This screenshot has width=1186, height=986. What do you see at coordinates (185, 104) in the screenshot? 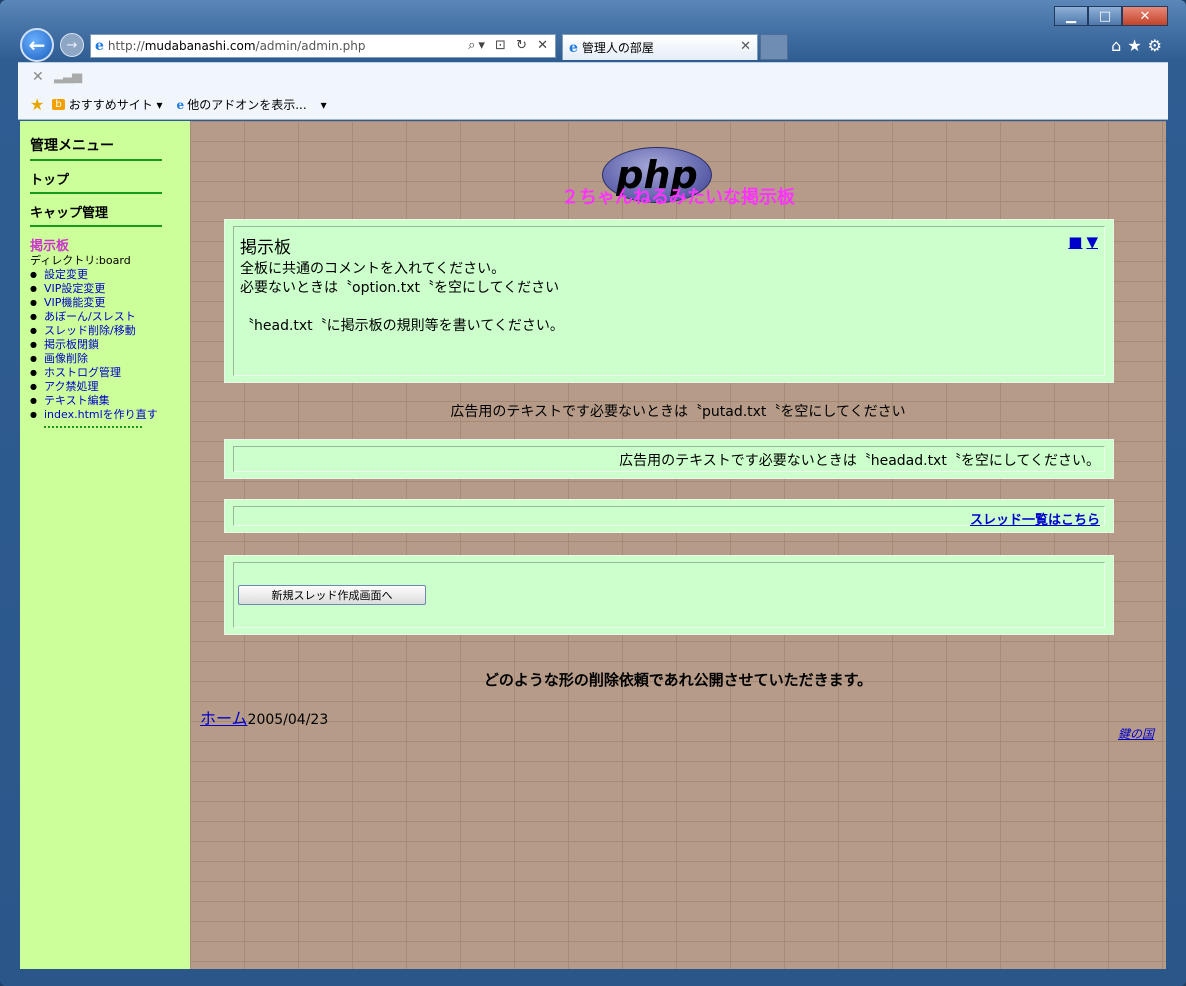
I see `favorites-bar: ★ b おすすめサイト ▾ e 他のアドオンを表示... ▾` at bounding box center [185, 104].